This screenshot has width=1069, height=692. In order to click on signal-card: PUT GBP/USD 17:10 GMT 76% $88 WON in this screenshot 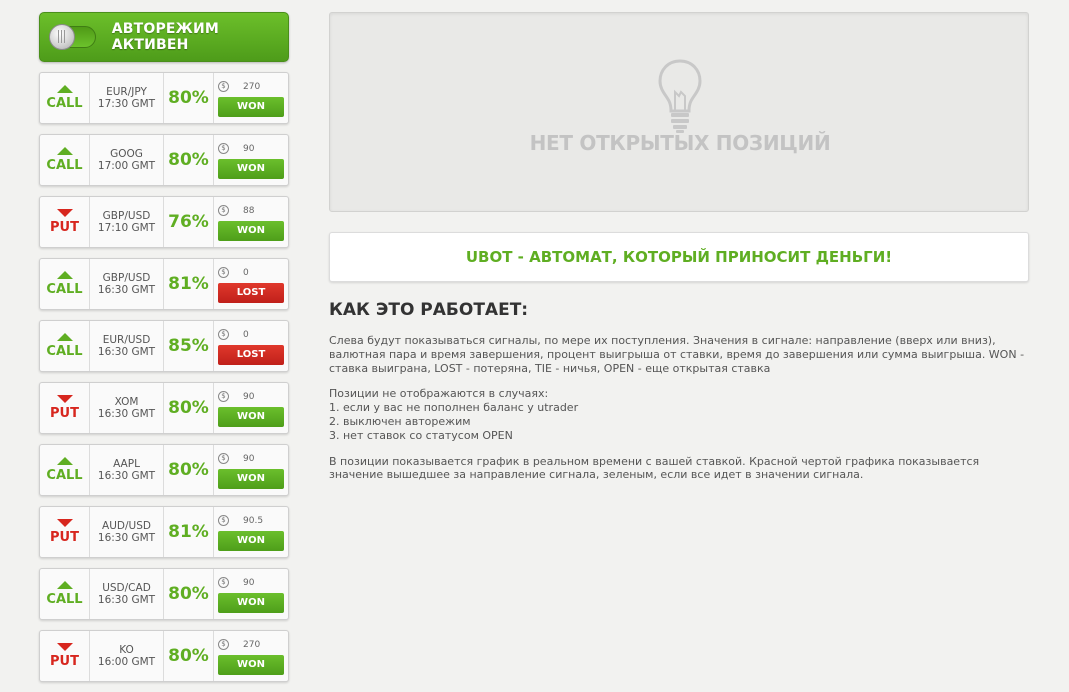, I will do `click(164, 222)`.